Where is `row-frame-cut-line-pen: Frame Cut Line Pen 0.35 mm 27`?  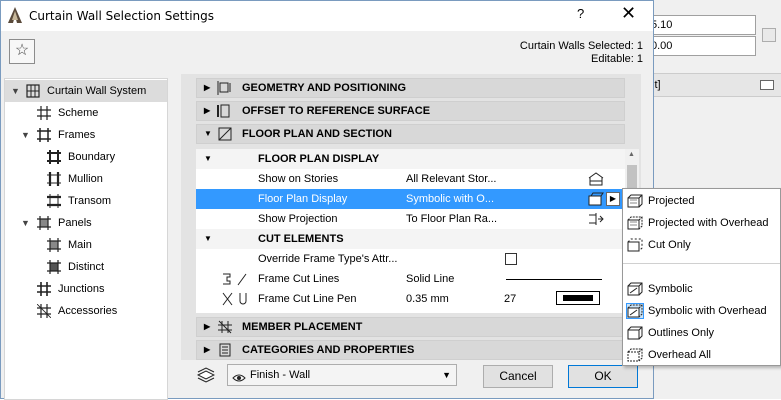 row-frame-cut-line-pen: Frame Cut Line Pen 0.35 mm 27 is located at coordinates (410, 299).